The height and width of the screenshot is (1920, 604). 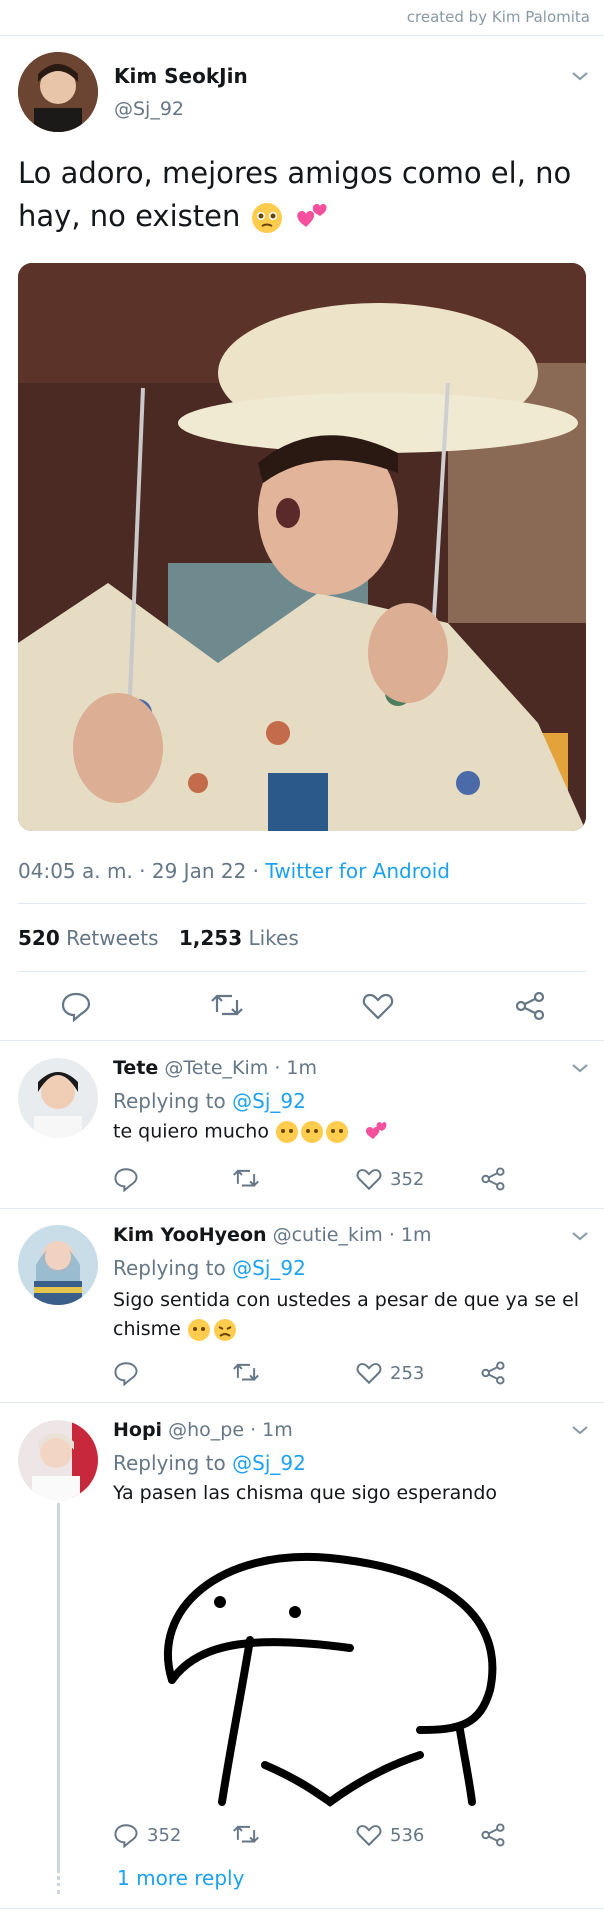 What do you see at coordinates (210, 938) in the screenshot?
I see `likes-count: 1,253` at bounding box center [210, 938].